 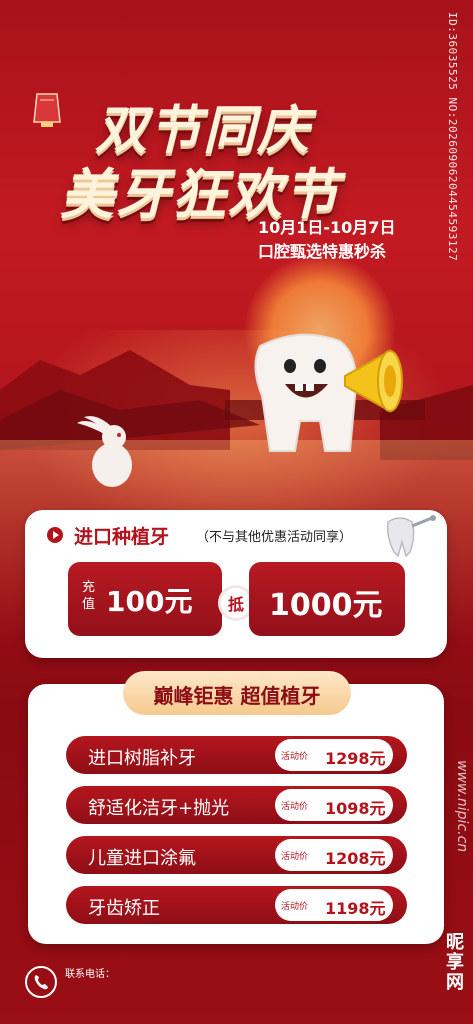 What do you see at coordinates (355, 908) in the screenshot?
I see `price-value: 1198元` at bounding box center [355, 908].